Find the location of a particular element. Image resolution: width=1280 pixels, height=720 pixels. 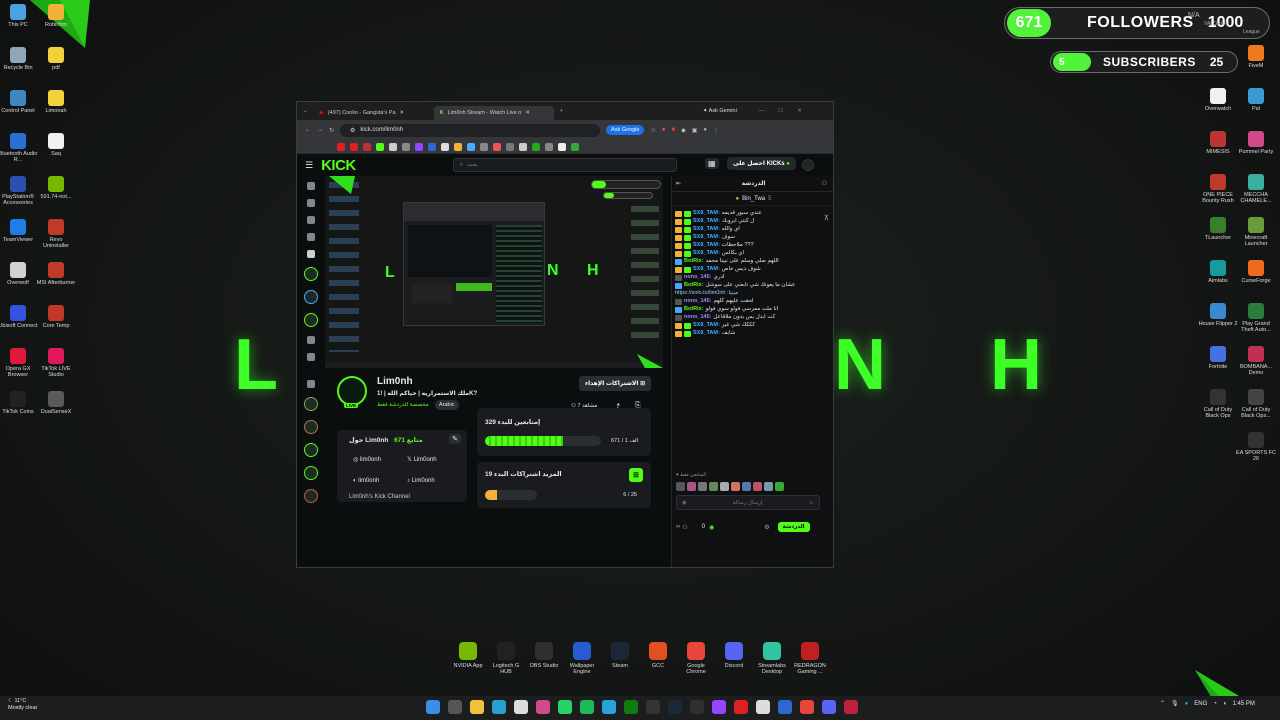

desktop-icon: MSI Afterburner is located at coordinates (56, 274).